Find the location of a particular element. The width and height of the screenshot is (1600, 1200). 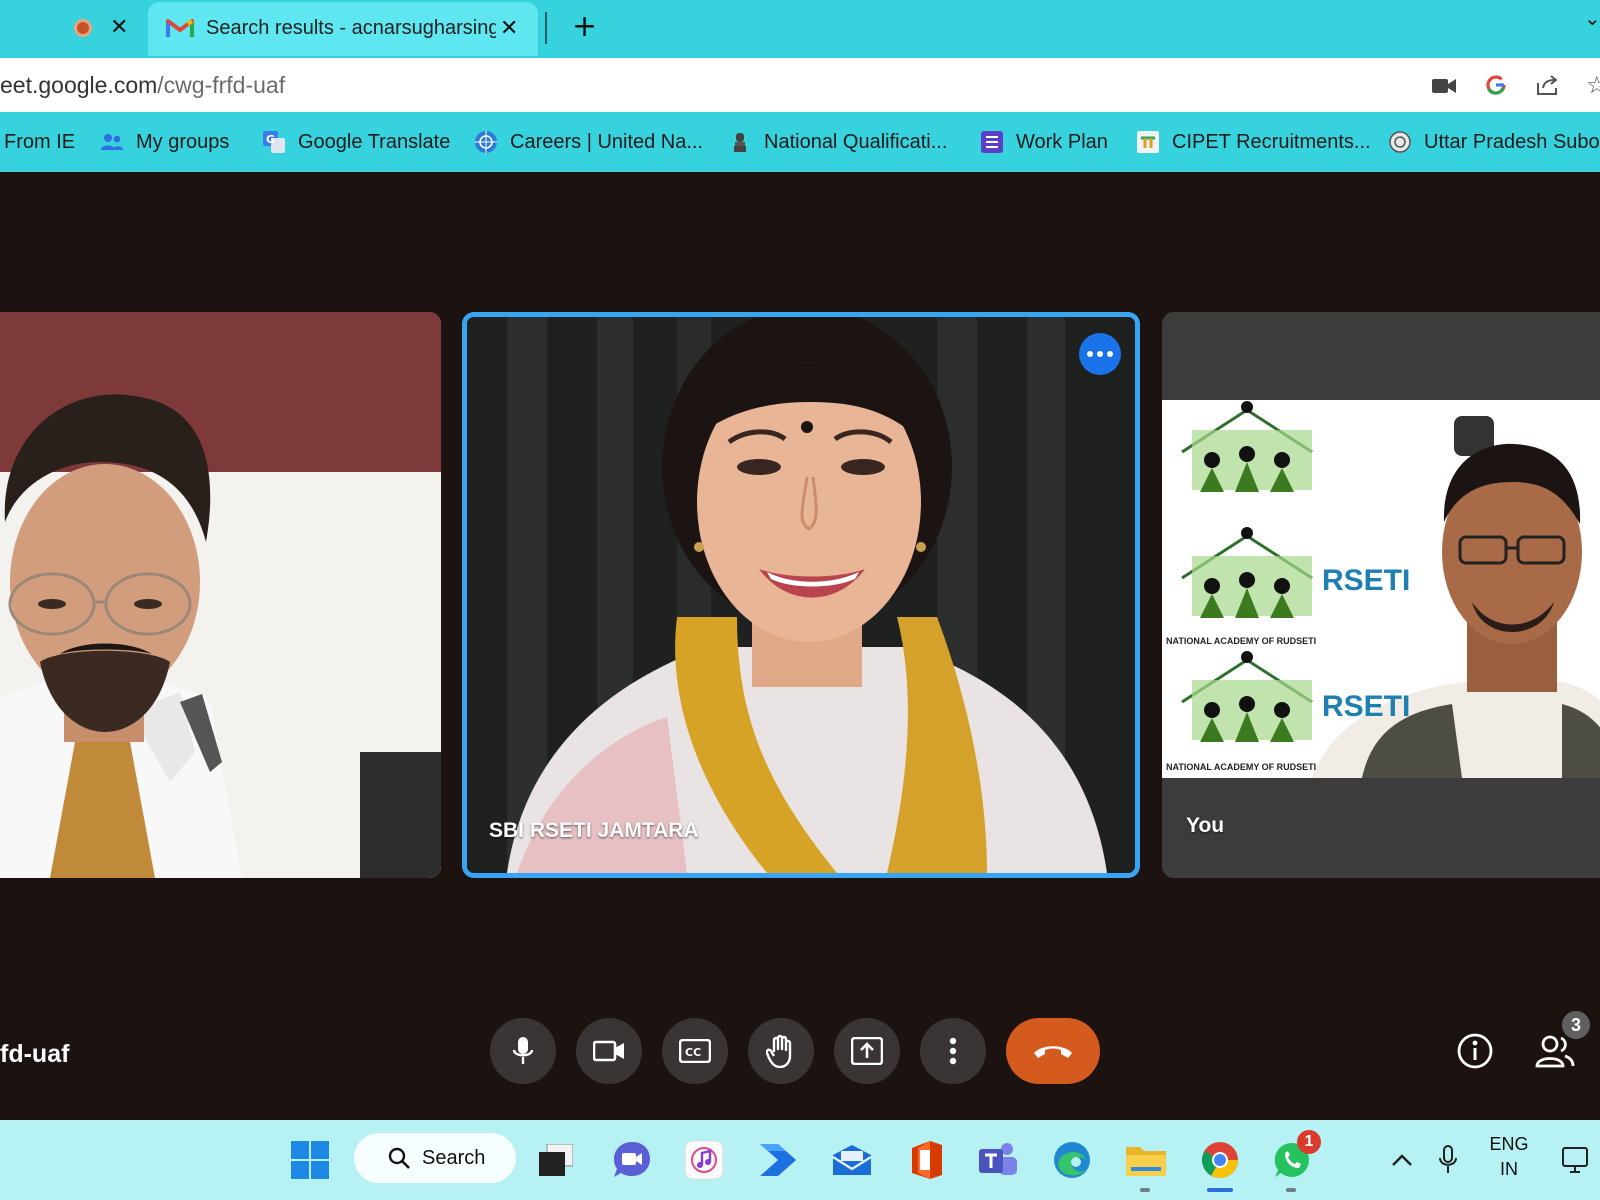

url-host: eet.google.com is located at coordinates (79, 85).